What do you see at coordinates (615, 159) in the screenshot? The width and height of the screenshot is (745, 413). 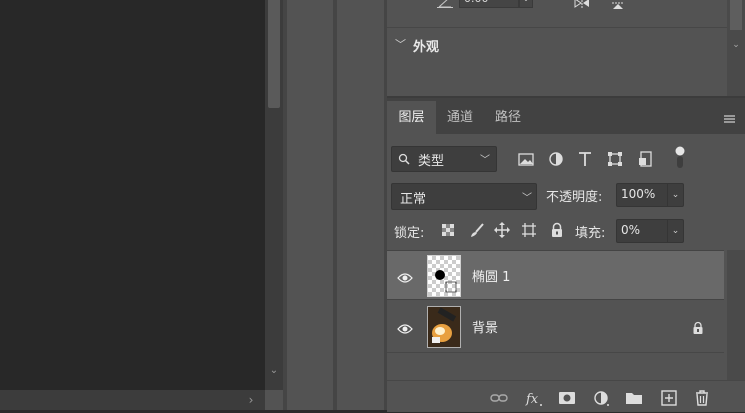 I see `filter-shape-icon` at bounding box center [615, 159].